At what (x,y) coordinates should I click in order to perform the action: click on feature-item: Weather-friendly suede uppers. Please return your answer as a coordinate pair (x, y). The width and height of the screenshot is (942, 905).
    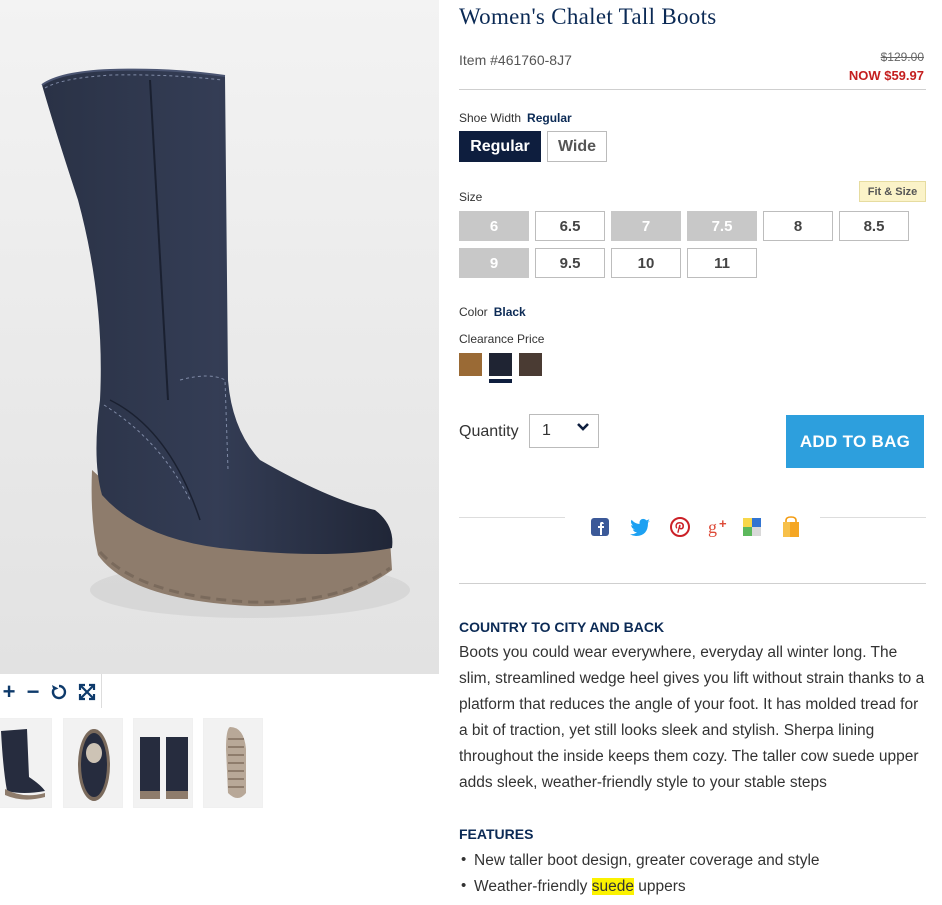
    Looking at the image, I should click on (580, 886).